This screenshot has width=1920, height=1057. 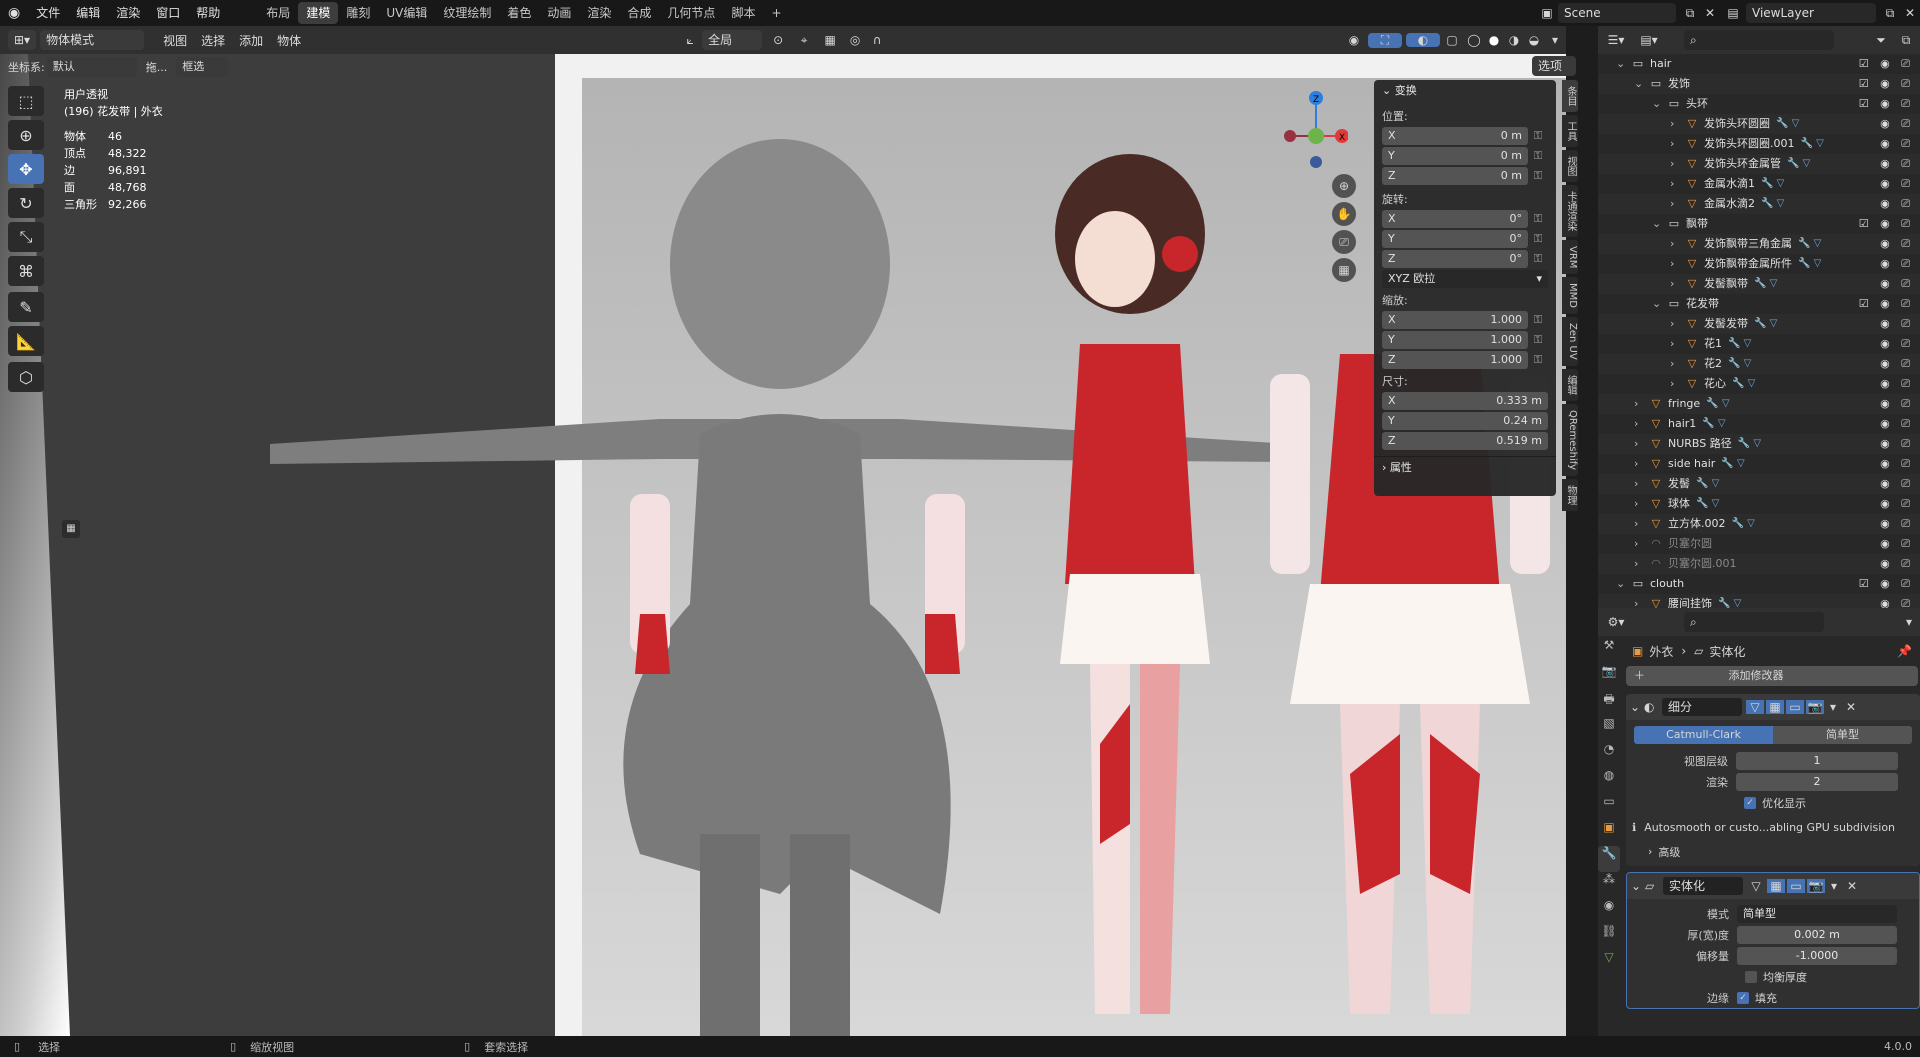 What do you see at coordinates (1465, 91) in the screenshot?
I see `transform-header: ⌄ 变换` at bounding box center [1465, 91].